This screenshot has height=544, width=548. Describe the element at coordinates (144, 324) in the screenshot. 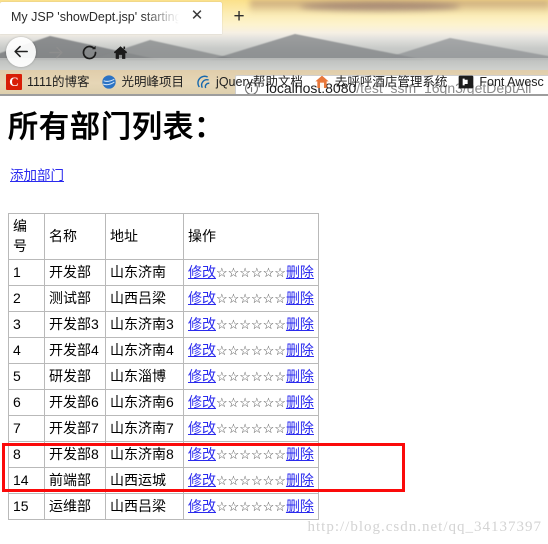

I see `cell-address: 山东济南3` at that location.